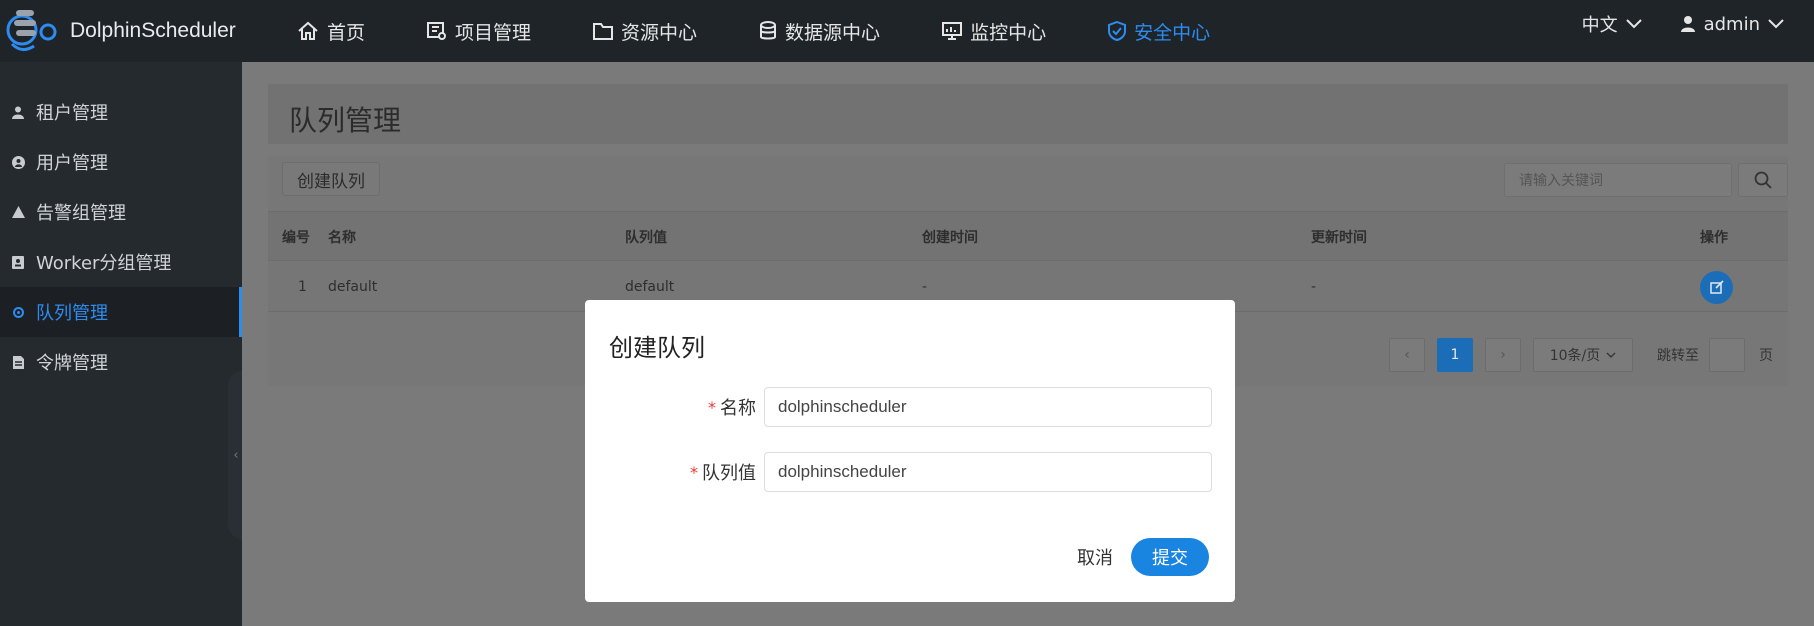 The height and width of the screenshot is (626, 1814). I want to click on create-queue-button: 创建队列, so click(331, 179).